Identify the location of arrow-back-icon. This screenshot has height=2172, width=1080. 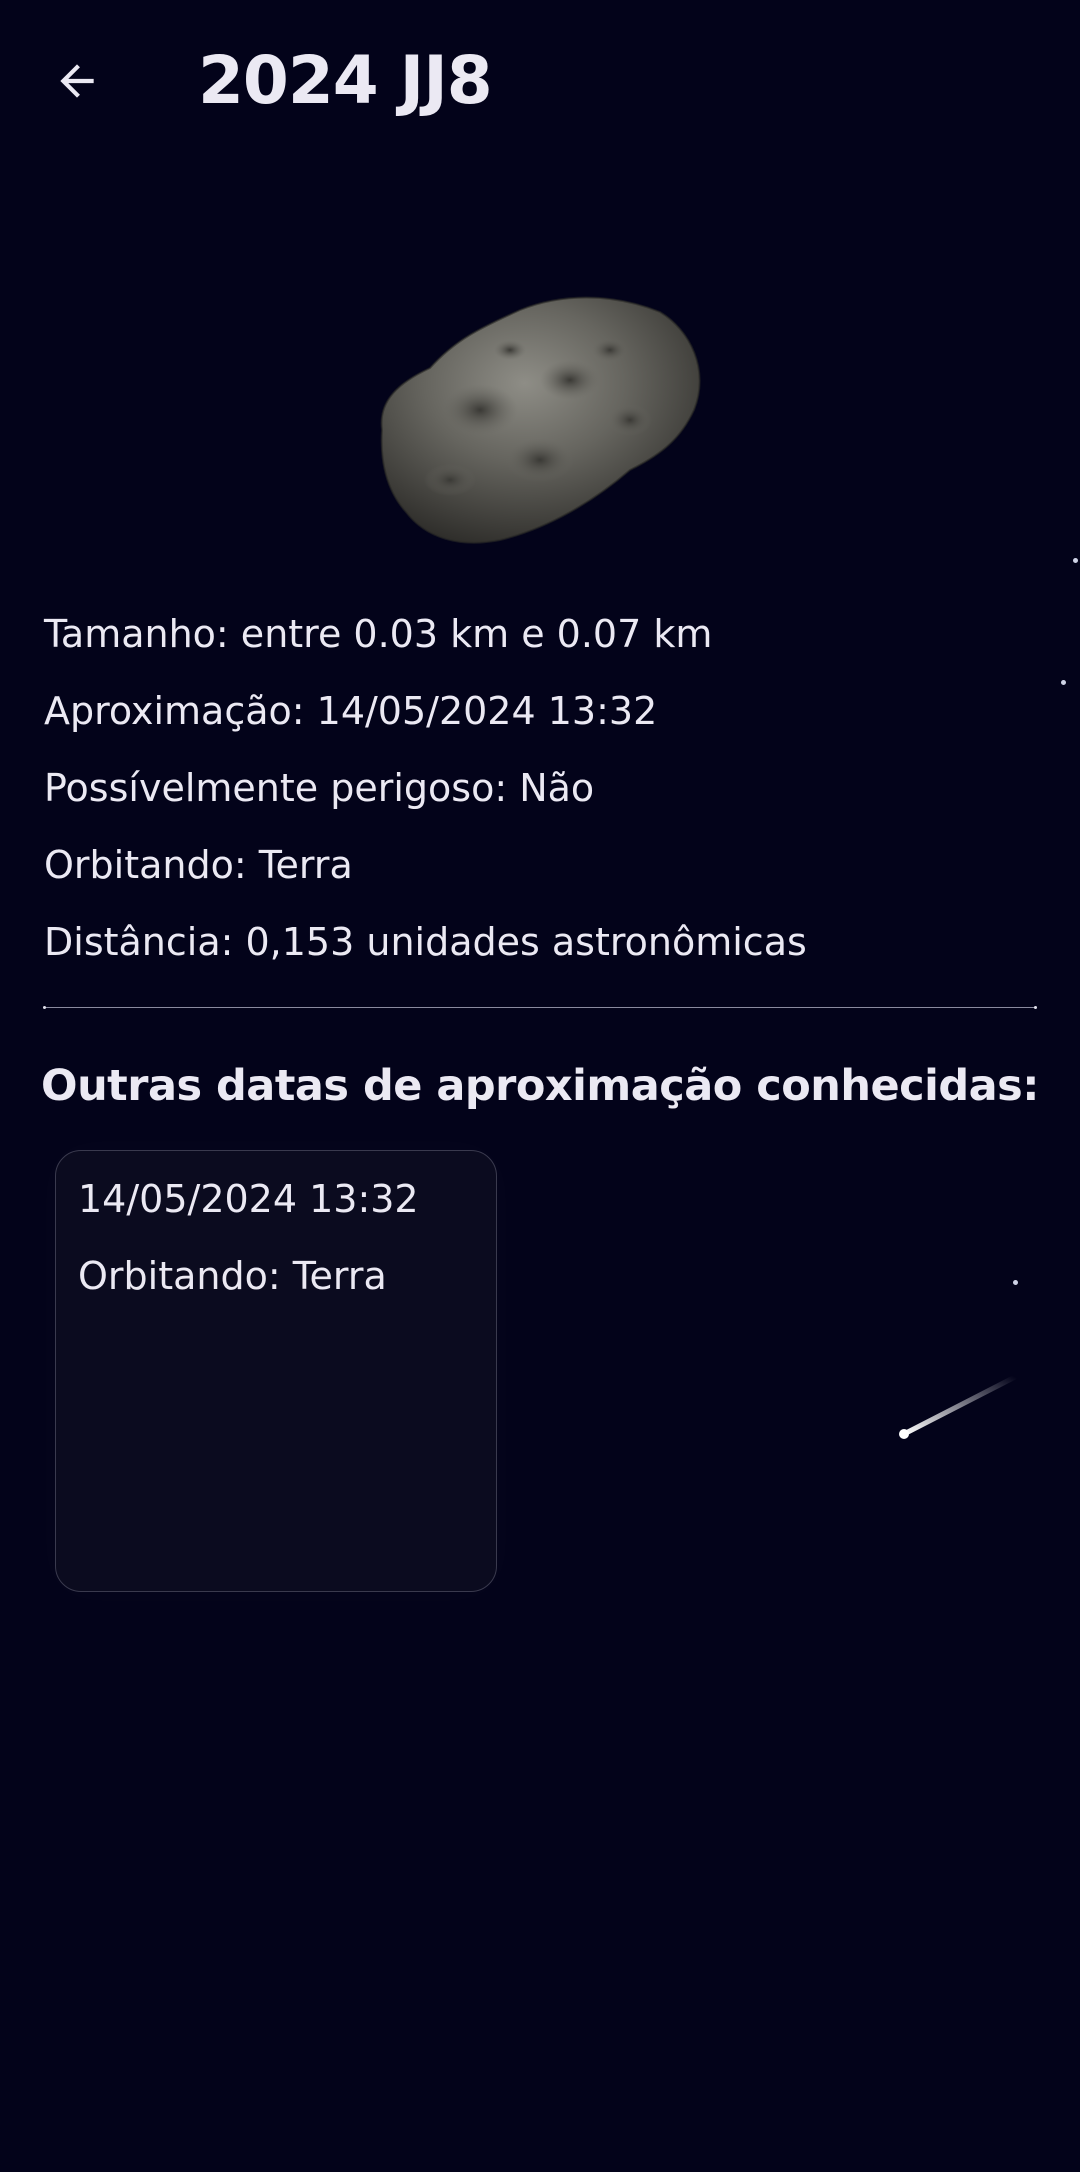
(77, 81).